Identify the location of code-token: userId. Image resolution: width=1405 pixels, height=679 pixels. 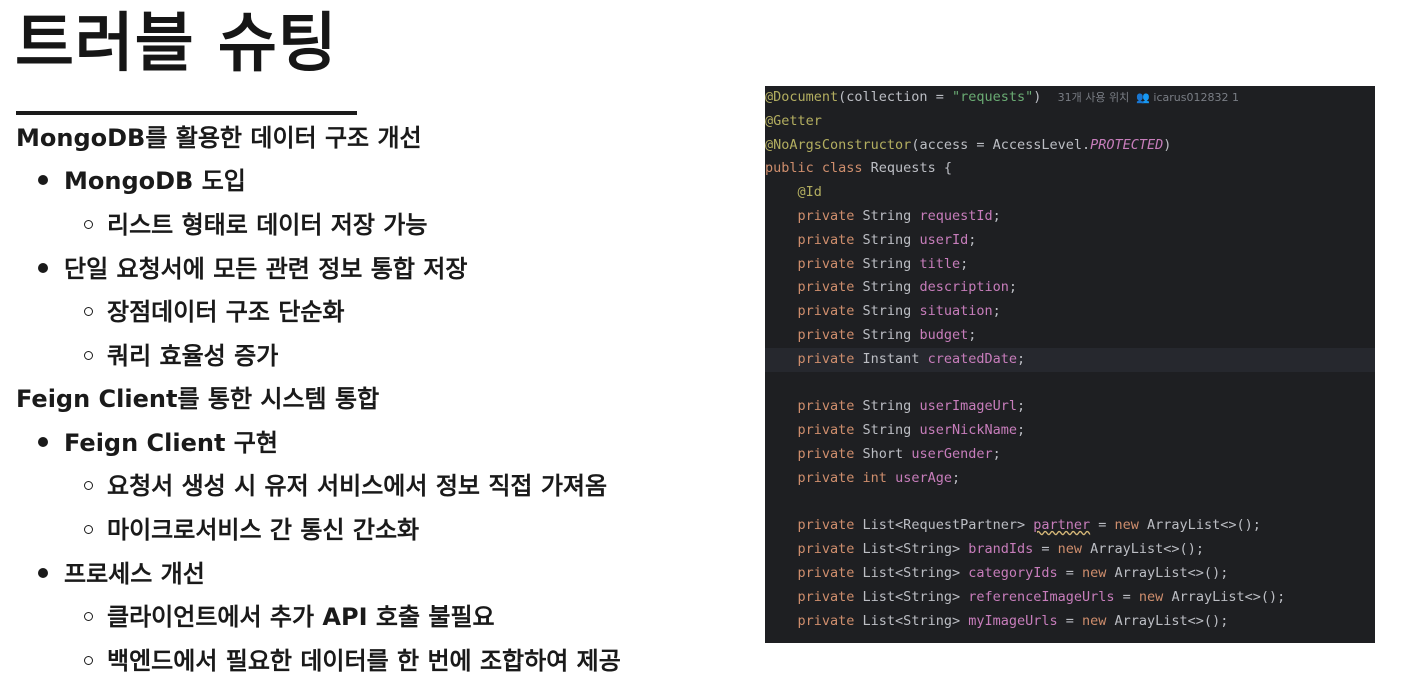
(944, 239).